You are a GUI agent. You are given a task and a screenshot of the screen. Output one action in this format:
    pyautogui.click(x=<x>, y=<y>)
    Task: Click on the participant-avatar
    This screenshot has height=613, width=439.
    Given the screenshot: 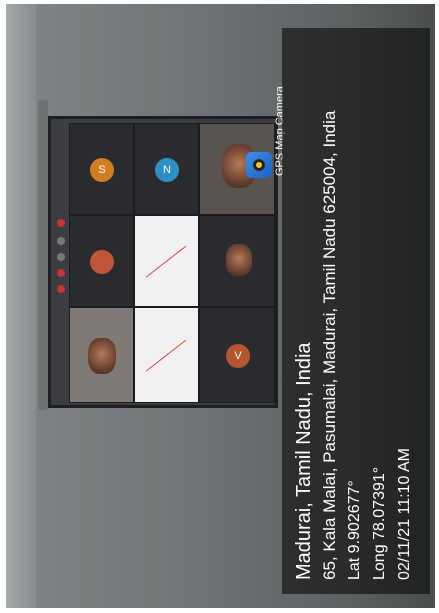 What is the action you would take?
    pyautogui.click(x=102, y=262)
    